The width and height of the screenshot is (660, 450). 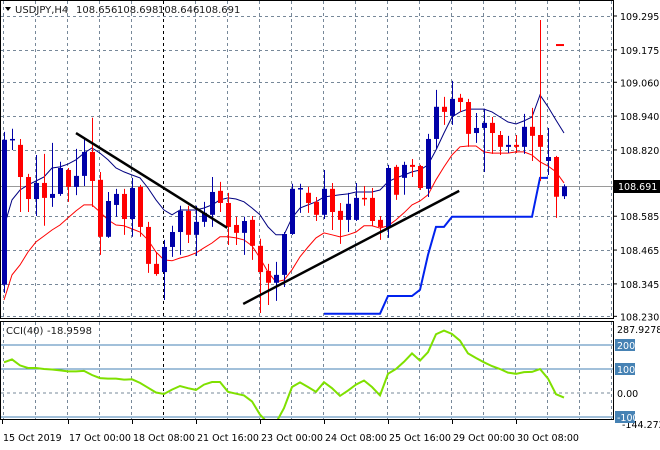 What do you see at coordinates (639, 51) in the screenshot?
I see `price-label: 109.175` at bounding box center [639, 51].